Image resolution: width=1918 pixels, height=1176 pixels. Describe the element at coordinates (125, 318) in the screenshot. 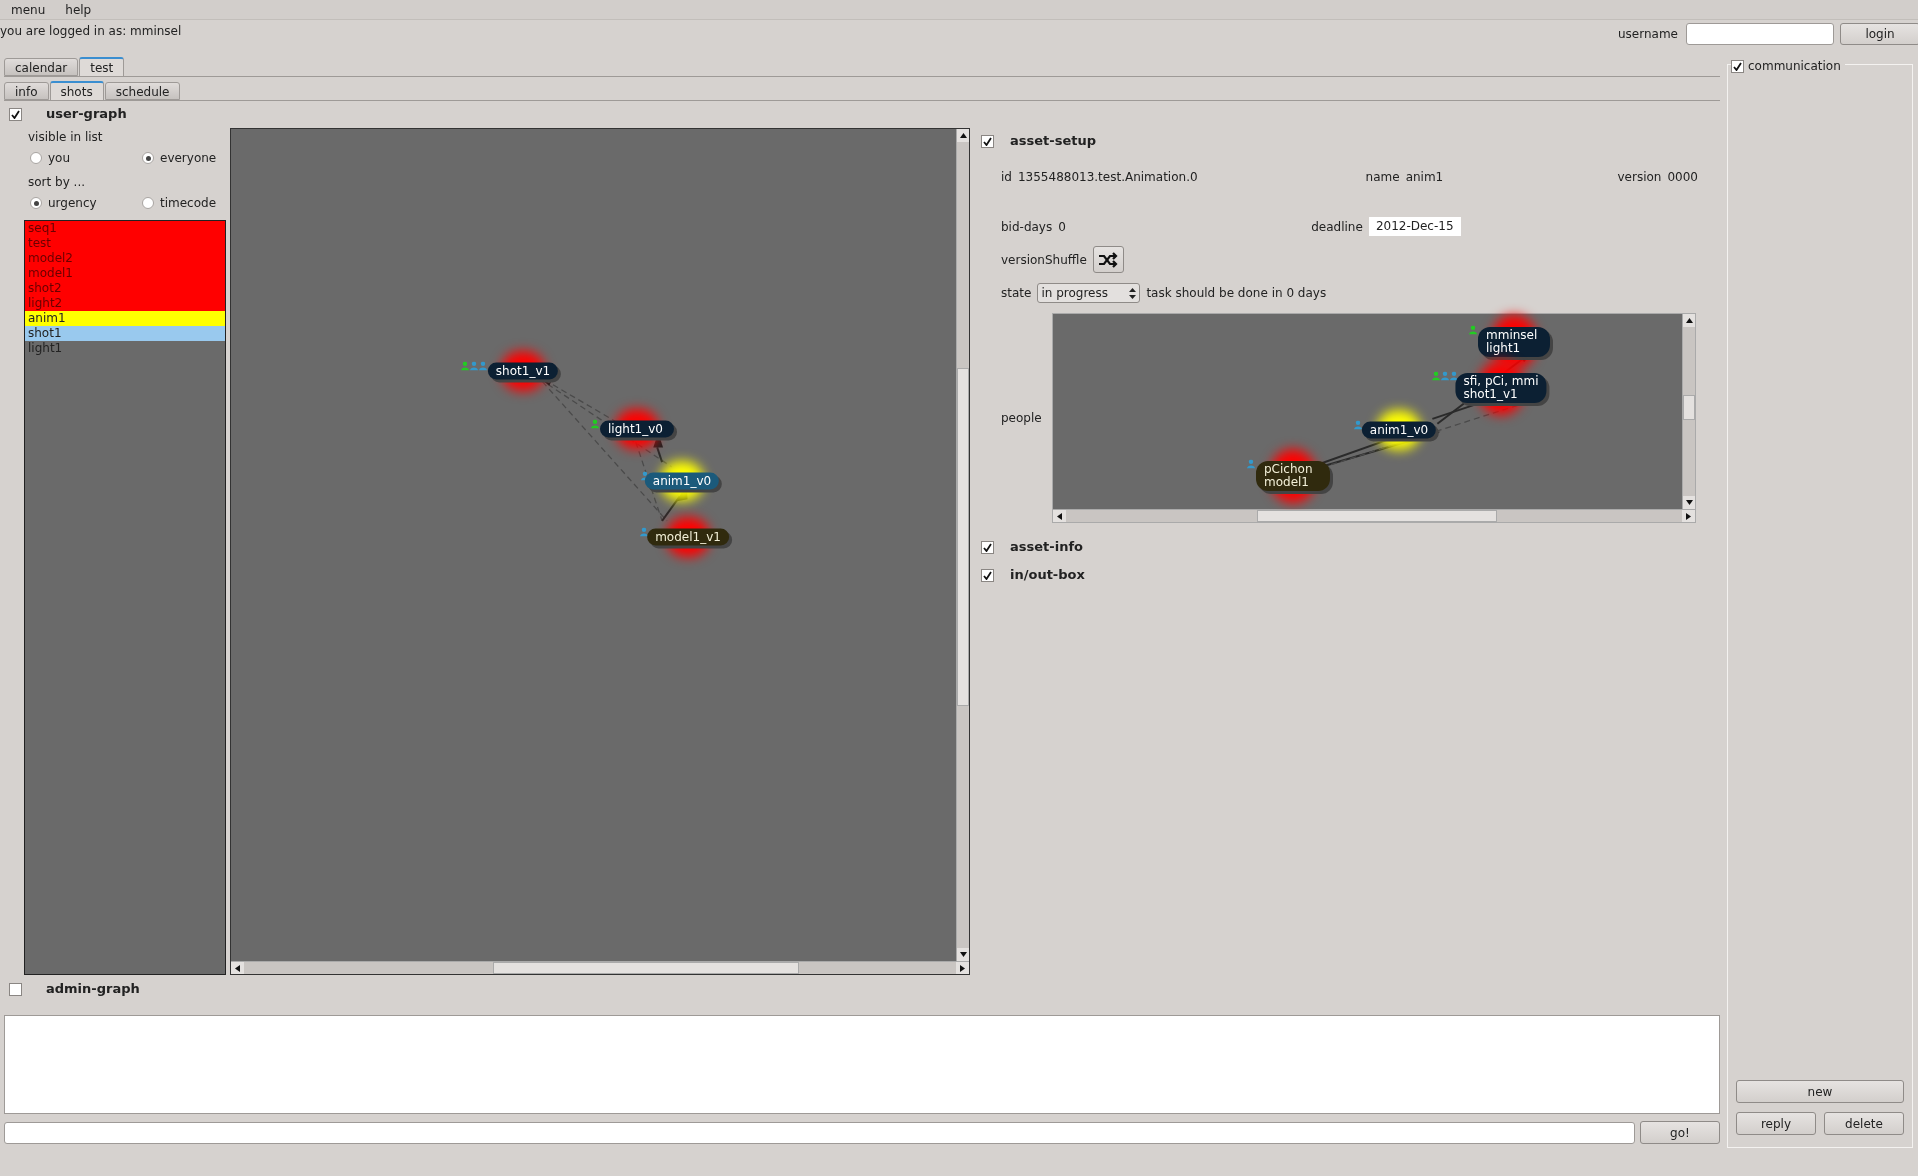

I see `list-item: anim1` at that location.